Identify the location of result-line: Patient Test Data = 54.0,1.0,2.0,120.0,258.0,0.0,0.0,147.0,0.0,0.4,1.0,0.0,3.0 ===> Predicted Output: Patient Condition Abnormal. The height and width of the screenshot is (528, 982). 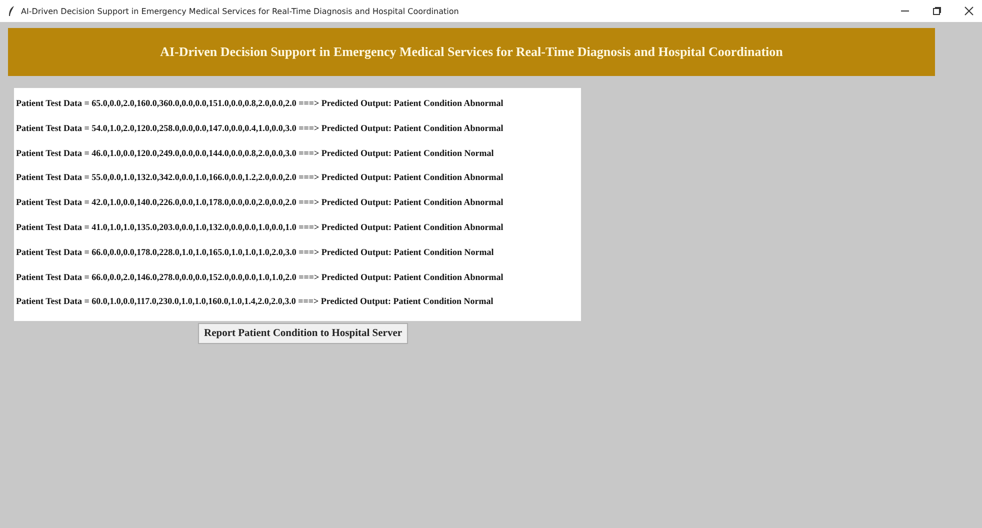
(260, 128).